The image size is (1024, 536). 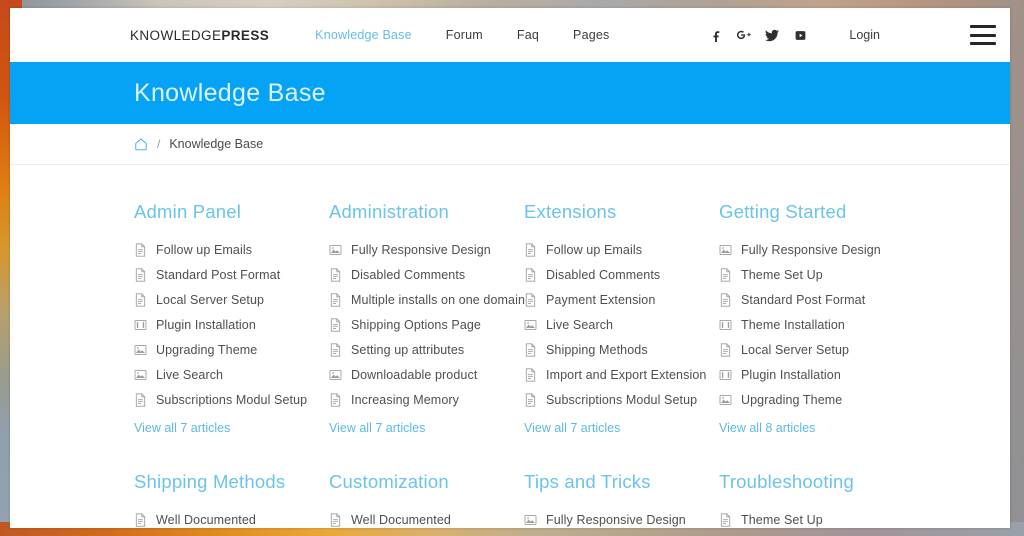 What do you see at coordinates (405, 399) in the screenshot?
I see `article-title: Increasing Memory` at bounding box center [405, 399].